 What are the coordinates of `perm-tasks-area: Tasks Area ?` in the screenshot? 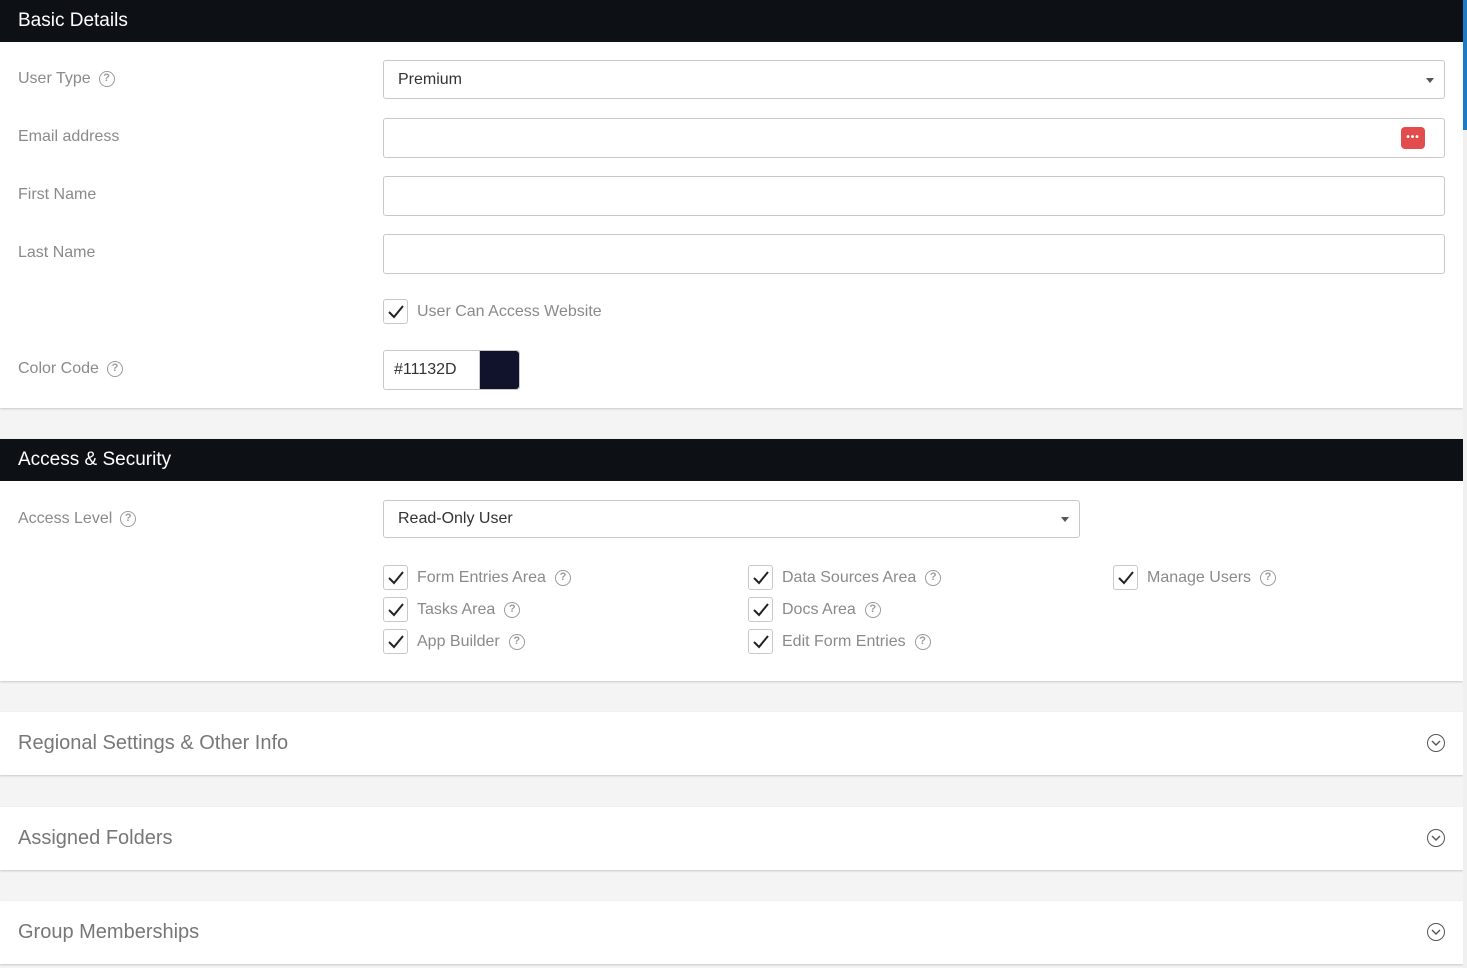 It's located at (452, 609).